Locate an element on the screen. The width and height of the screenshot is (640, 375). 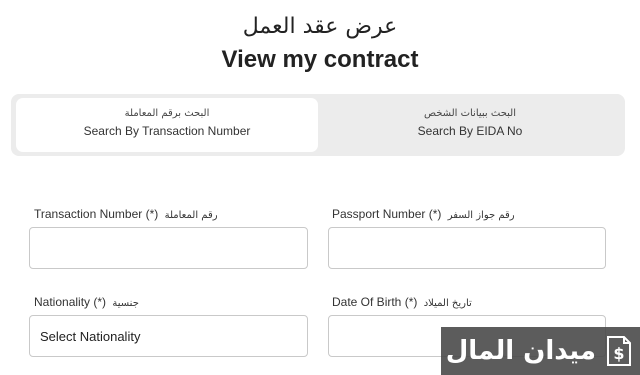
tab-label: Search By EIDA No is located at coordinates (470, 131).